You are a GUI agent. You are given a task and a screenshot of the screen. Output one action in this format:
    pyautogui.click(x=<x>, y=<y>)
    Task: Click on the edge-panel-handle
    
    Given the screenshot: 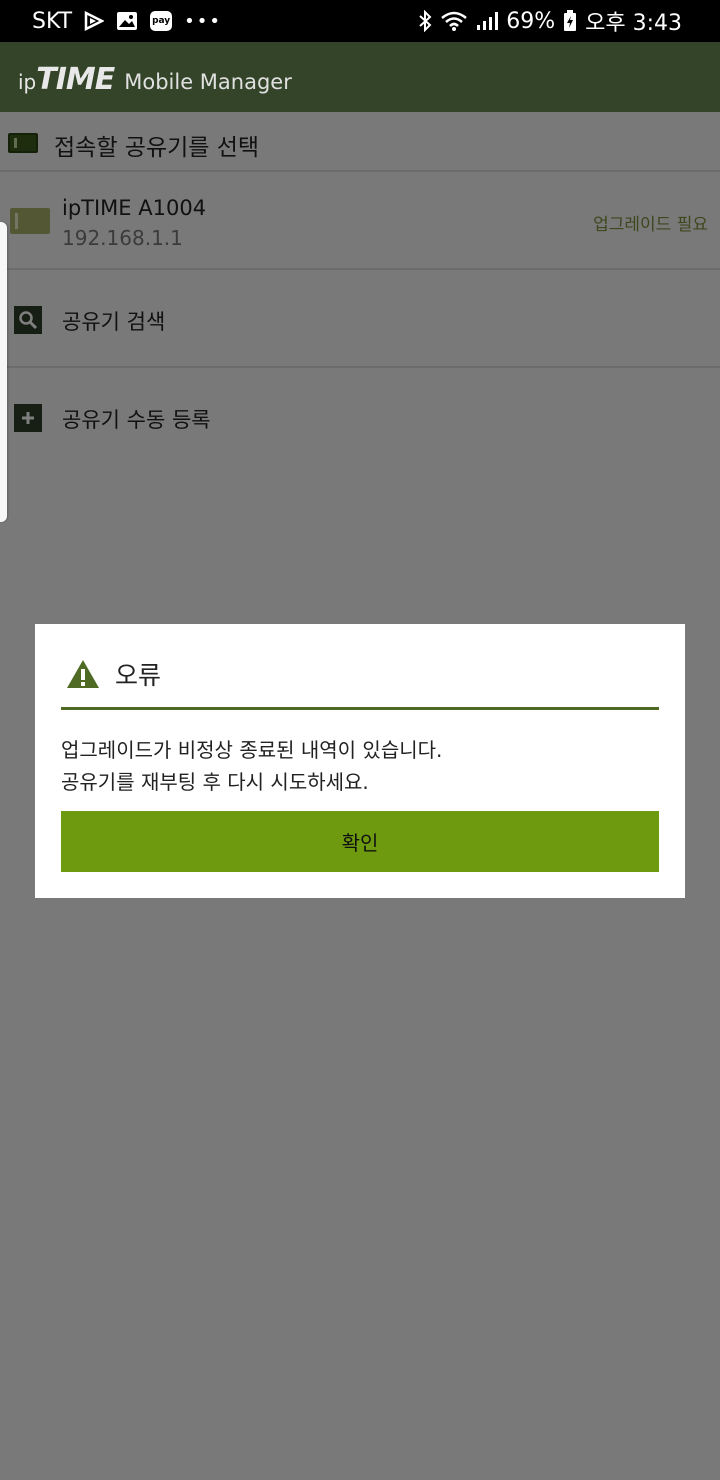 What is the action you would take?
    pyautogui.click(x=3, y=372)
    